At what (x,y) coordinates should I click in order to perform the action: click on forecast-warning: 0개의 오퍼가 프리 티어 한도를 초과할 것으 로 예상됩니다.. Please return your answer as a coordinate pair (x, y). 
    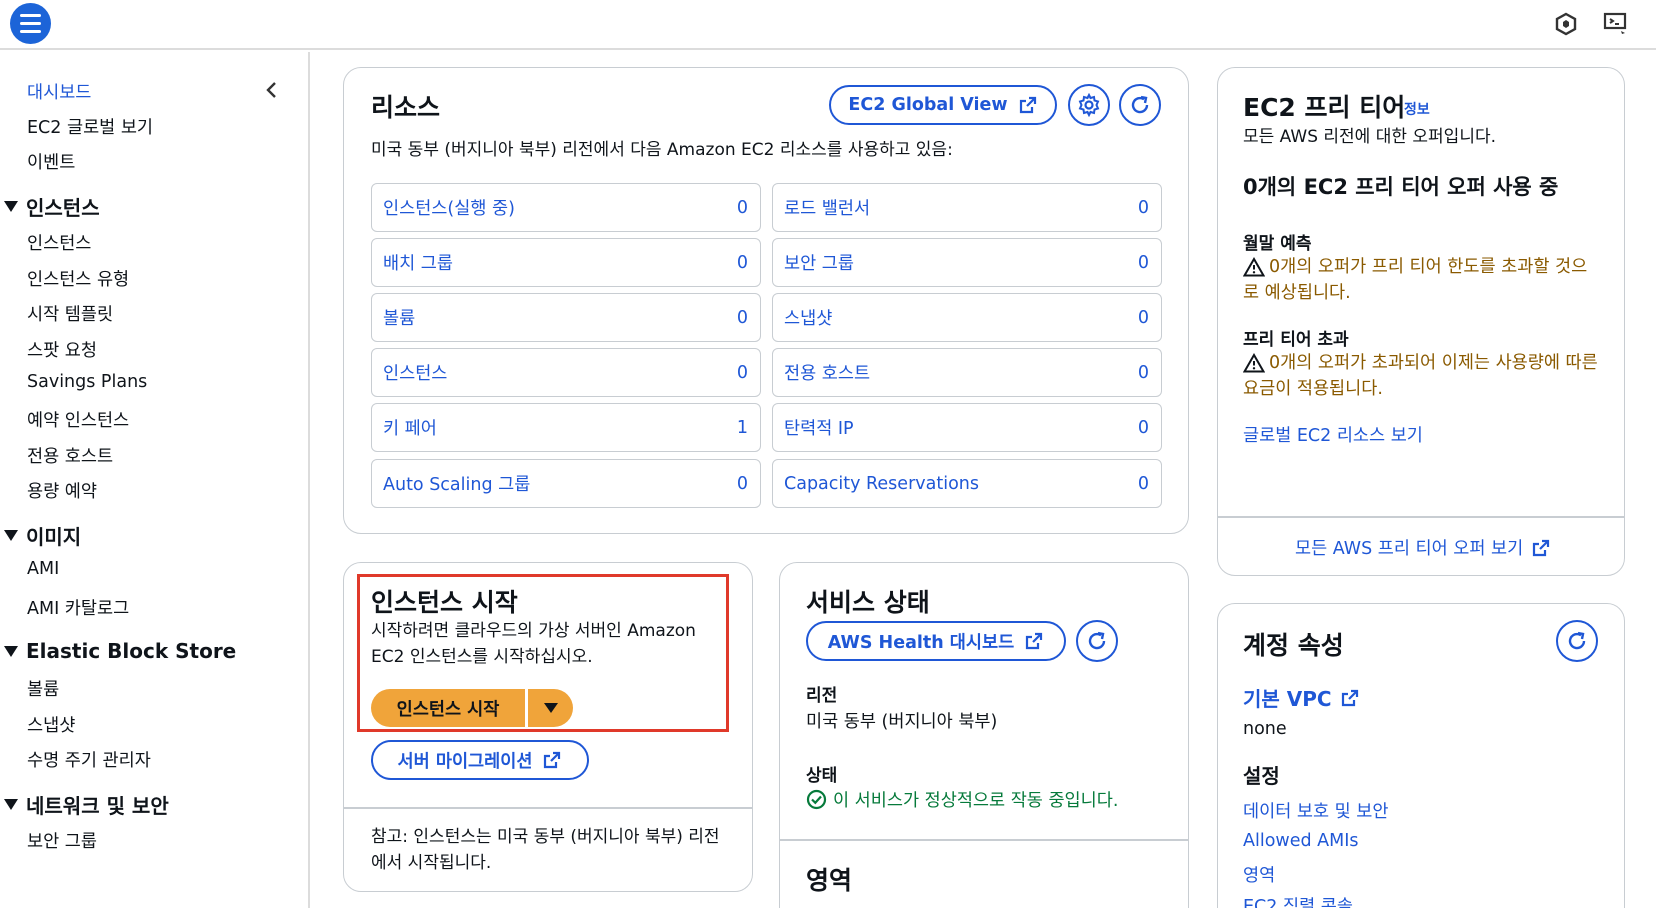
    Looking at the image, I should click on (1415, 280).